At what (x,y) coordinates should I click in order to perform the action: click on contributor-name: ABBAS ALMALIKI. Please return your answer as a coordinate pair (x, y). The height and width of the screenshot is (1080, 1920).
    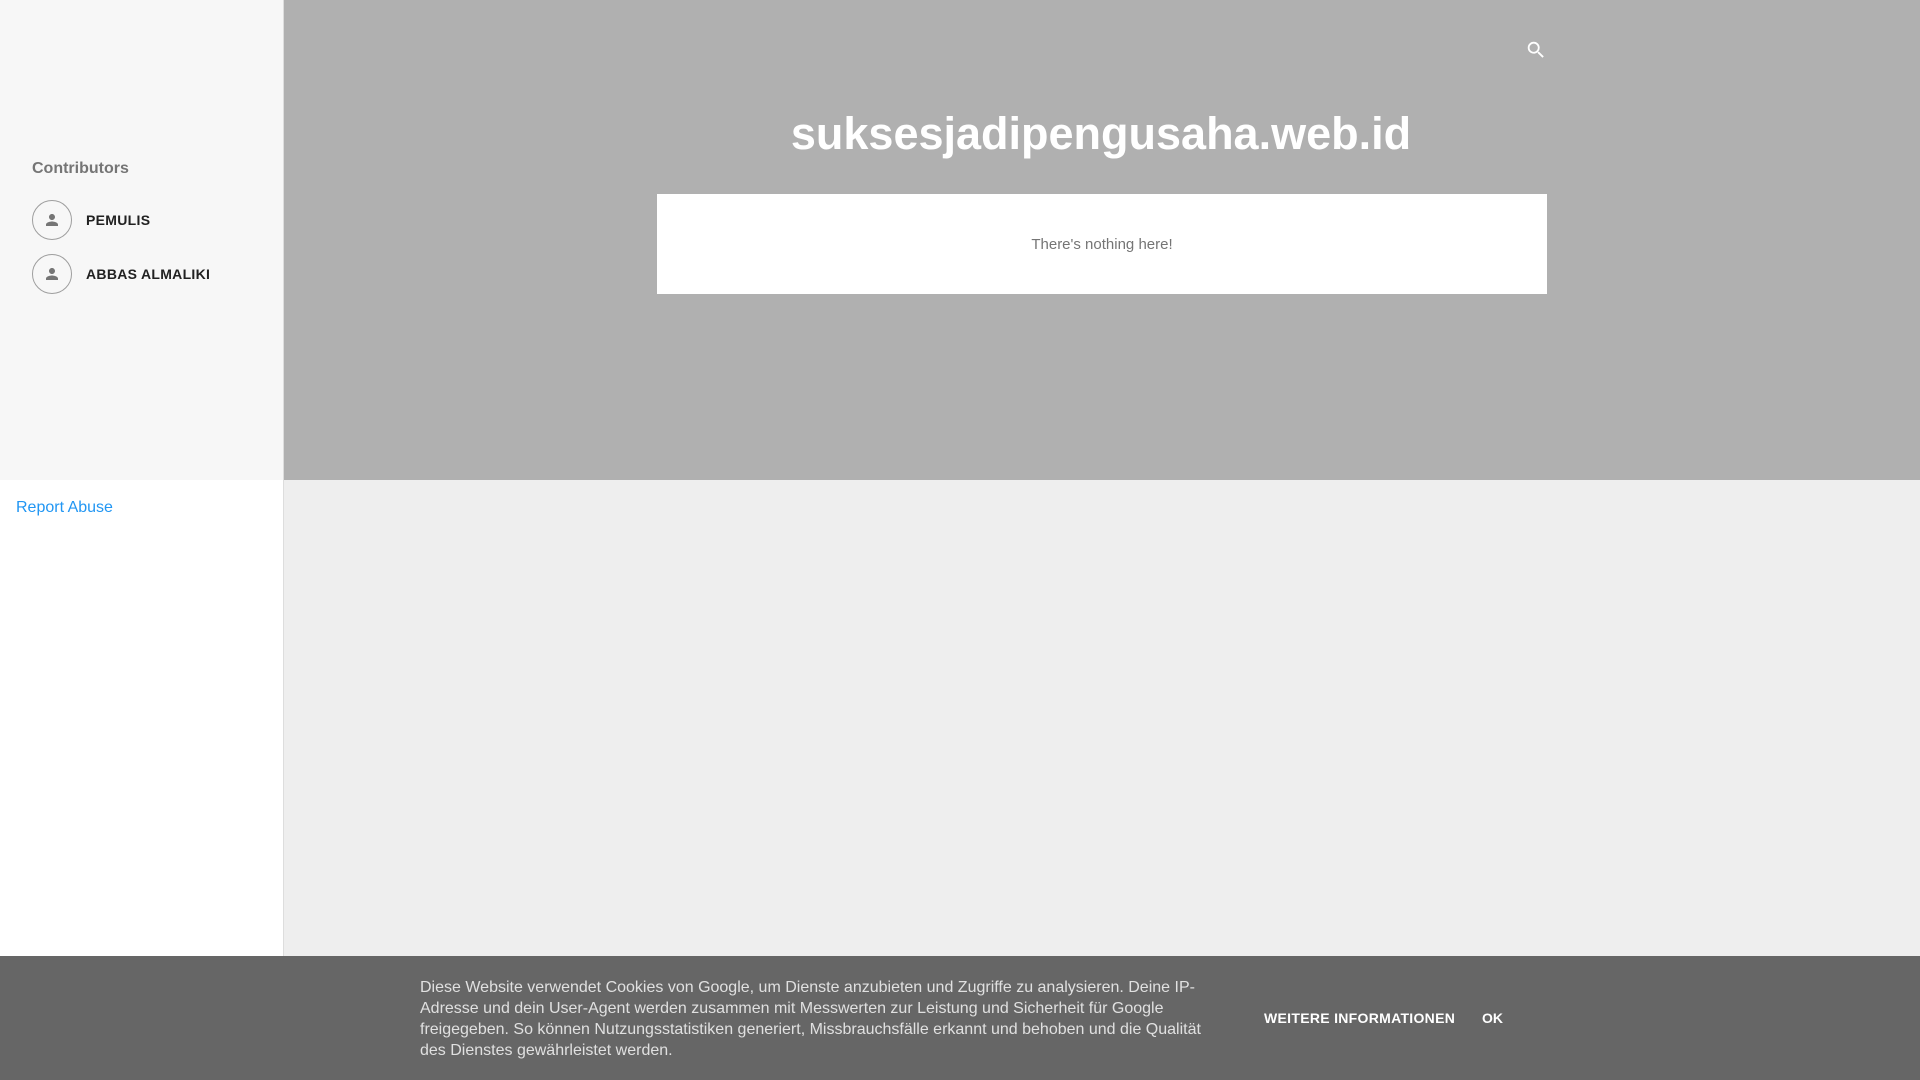
    Looking at the image, I should click on (148, 274).